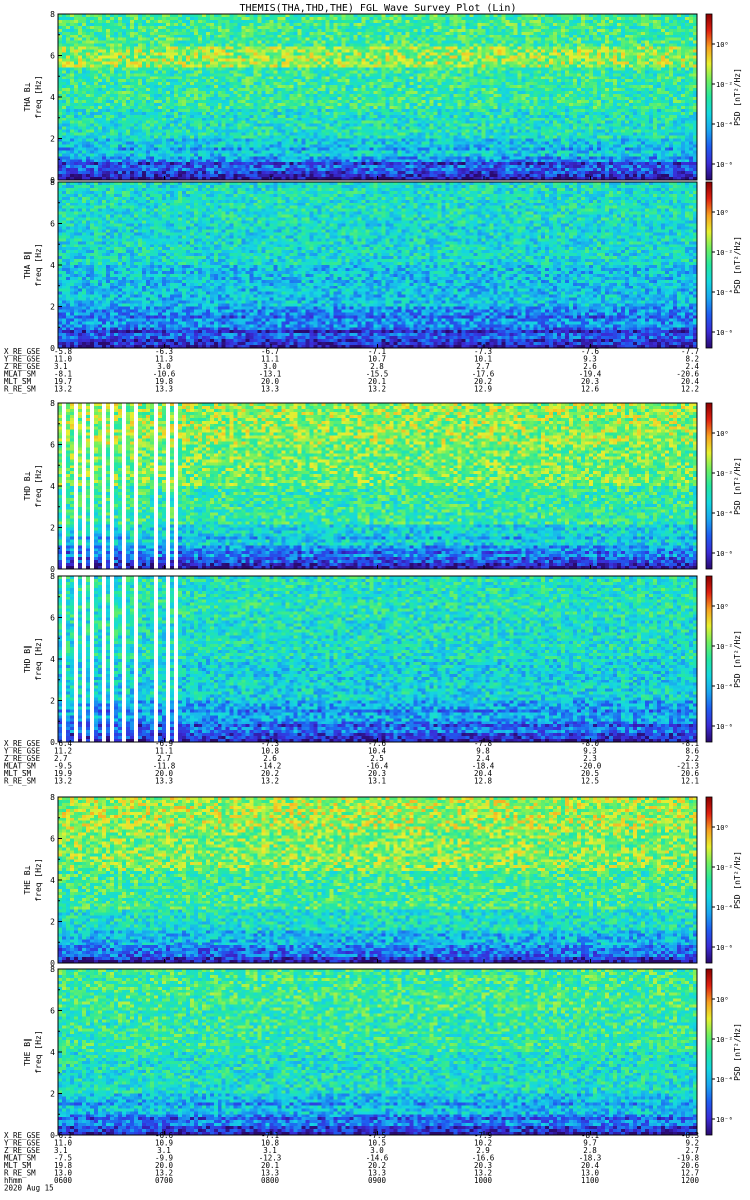  I want to click on y-axis-label: THD B∥, so click(27, 659).